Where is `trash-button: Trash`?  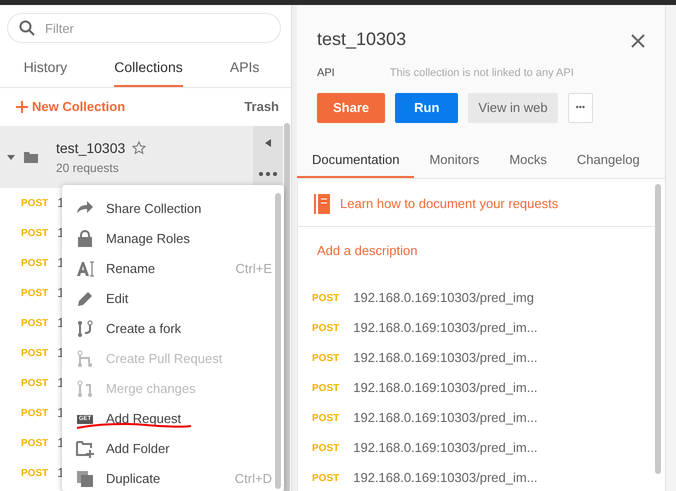
trash-button: Trash is located at coordinates (261, 107).